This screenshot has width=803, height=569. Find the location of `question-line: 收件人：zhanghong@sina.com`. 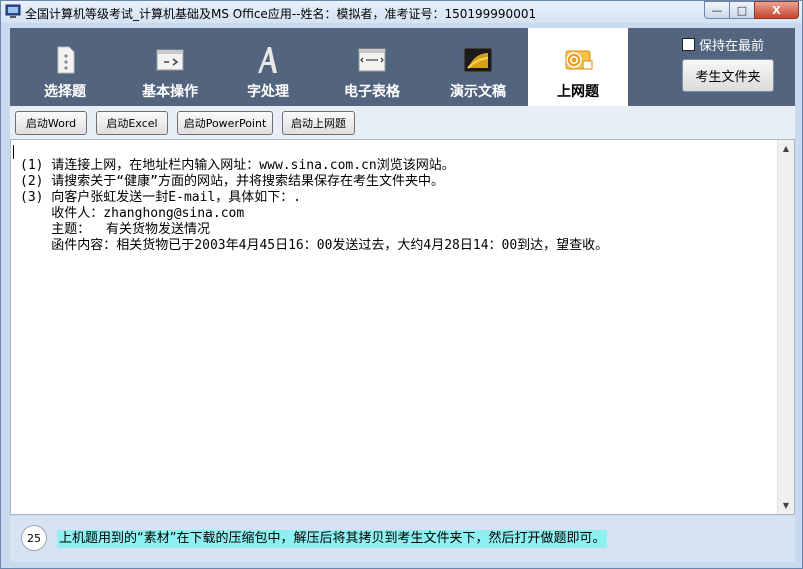

question-line: 收件人：zhanghong@sina.com is located at coordinates (132, 213).